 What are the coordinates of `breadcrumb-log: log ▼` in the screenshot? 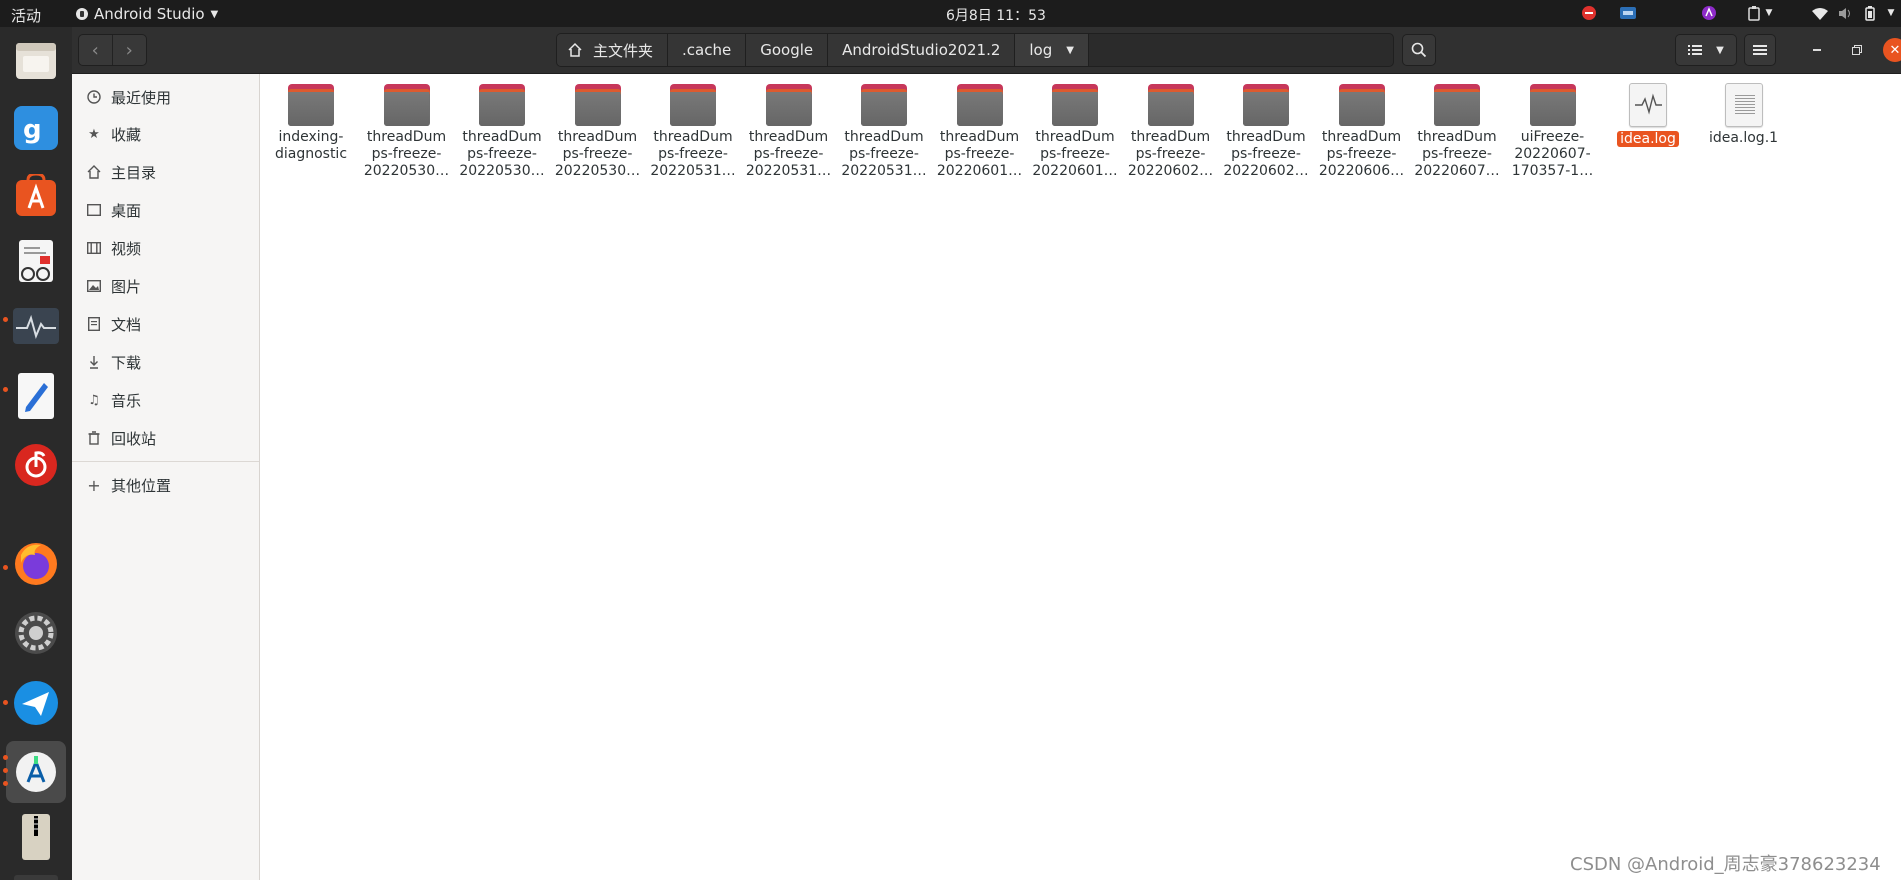 It's located at (1052, 50).